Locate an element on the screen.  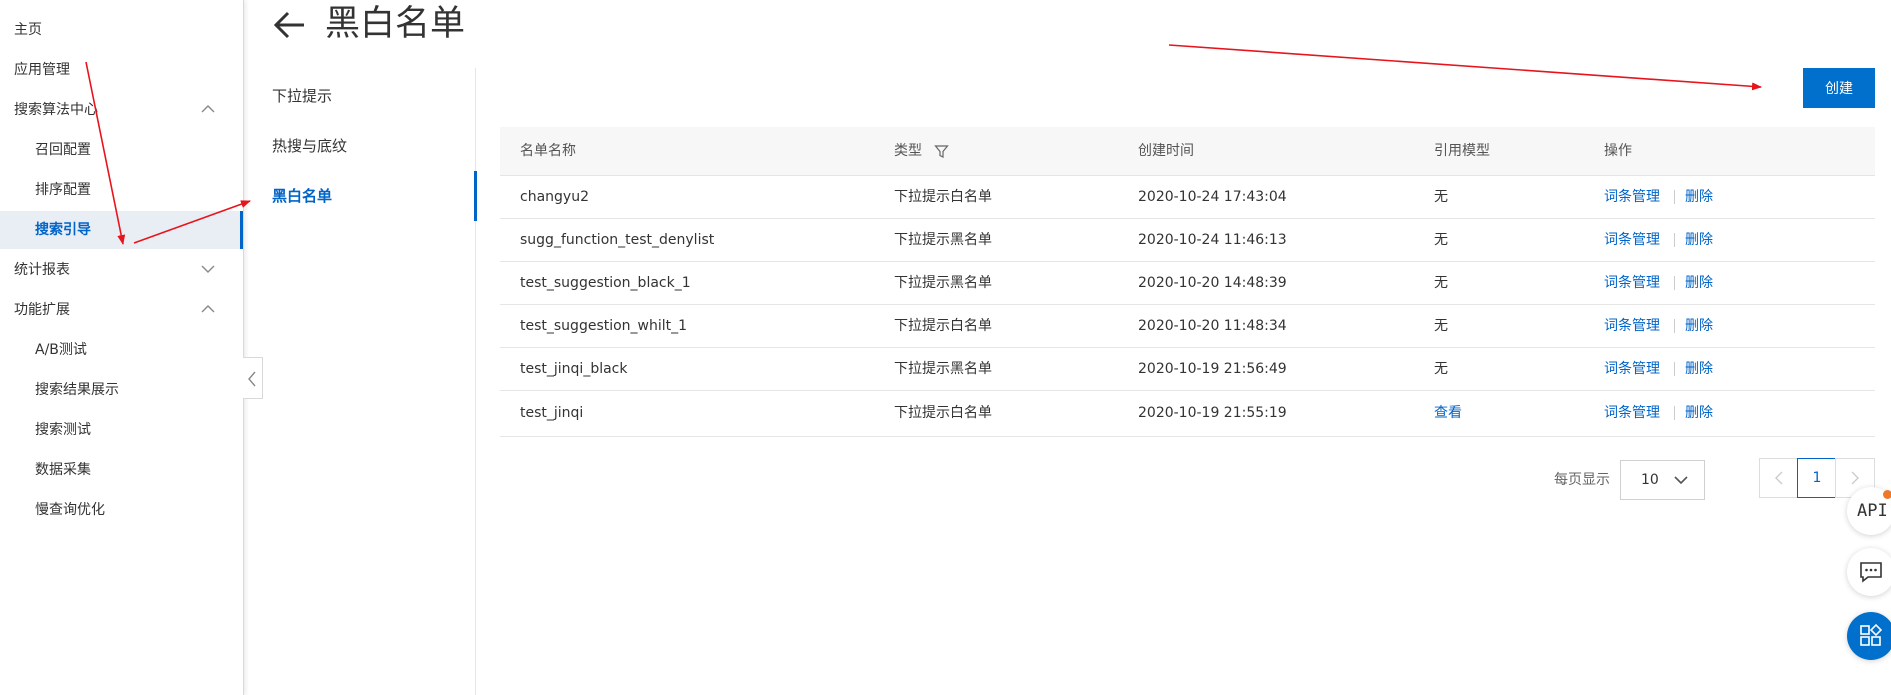
page-title: 黑白名单 is located at coordinates (395, 24).